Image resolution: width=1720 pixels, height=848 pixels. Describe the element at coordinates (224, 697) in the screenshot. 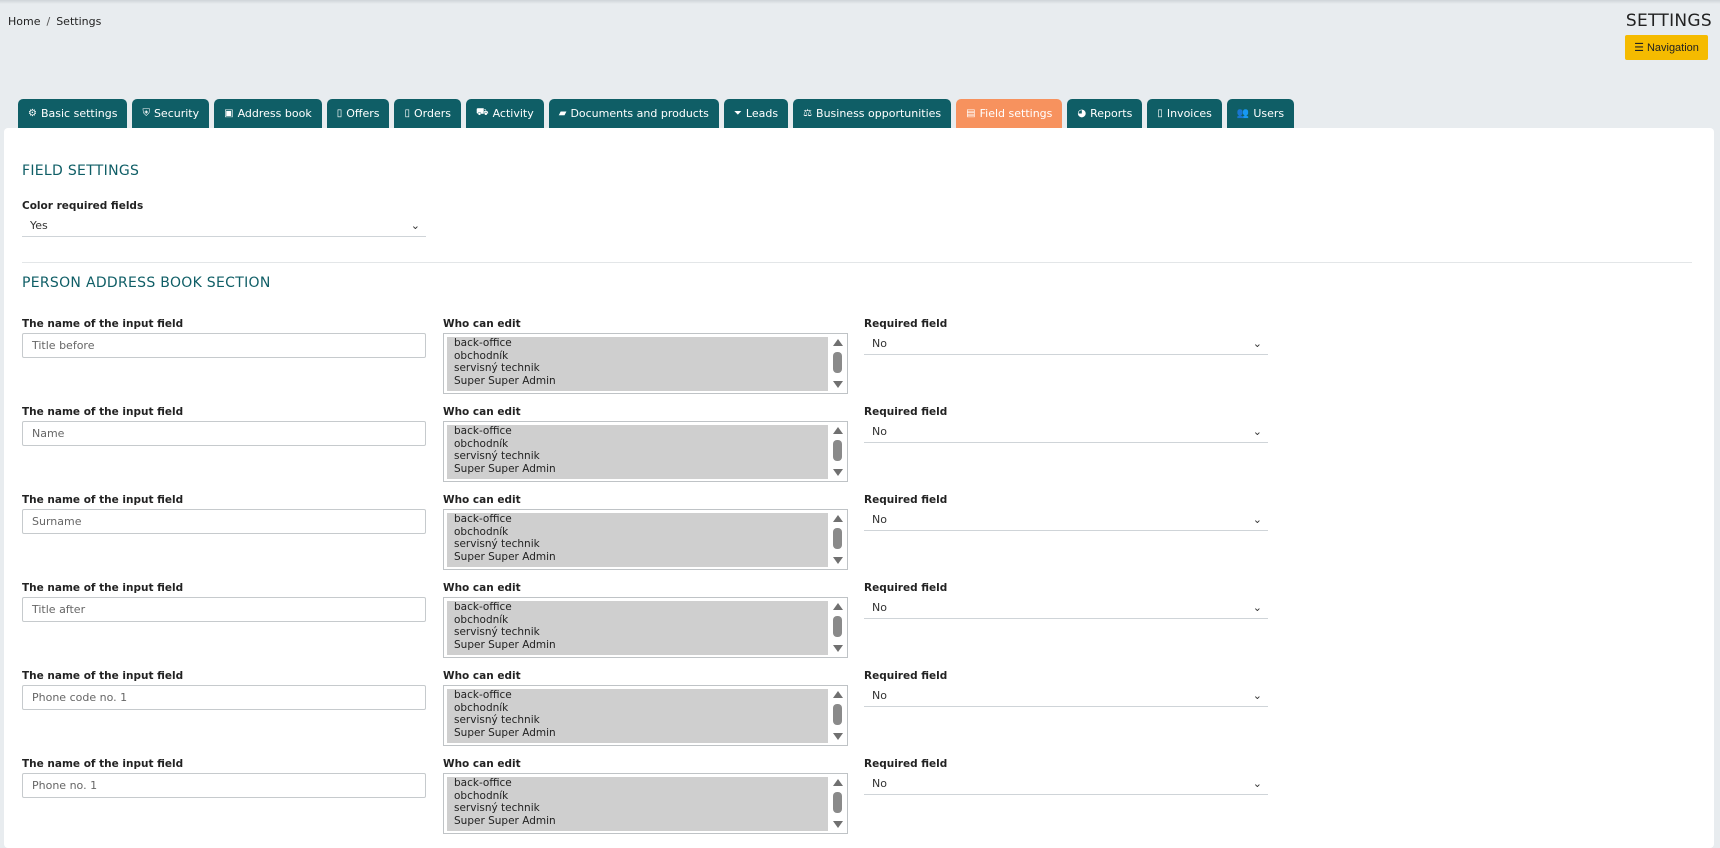

I see `input-field-name: Phone code no. 1` at that location.